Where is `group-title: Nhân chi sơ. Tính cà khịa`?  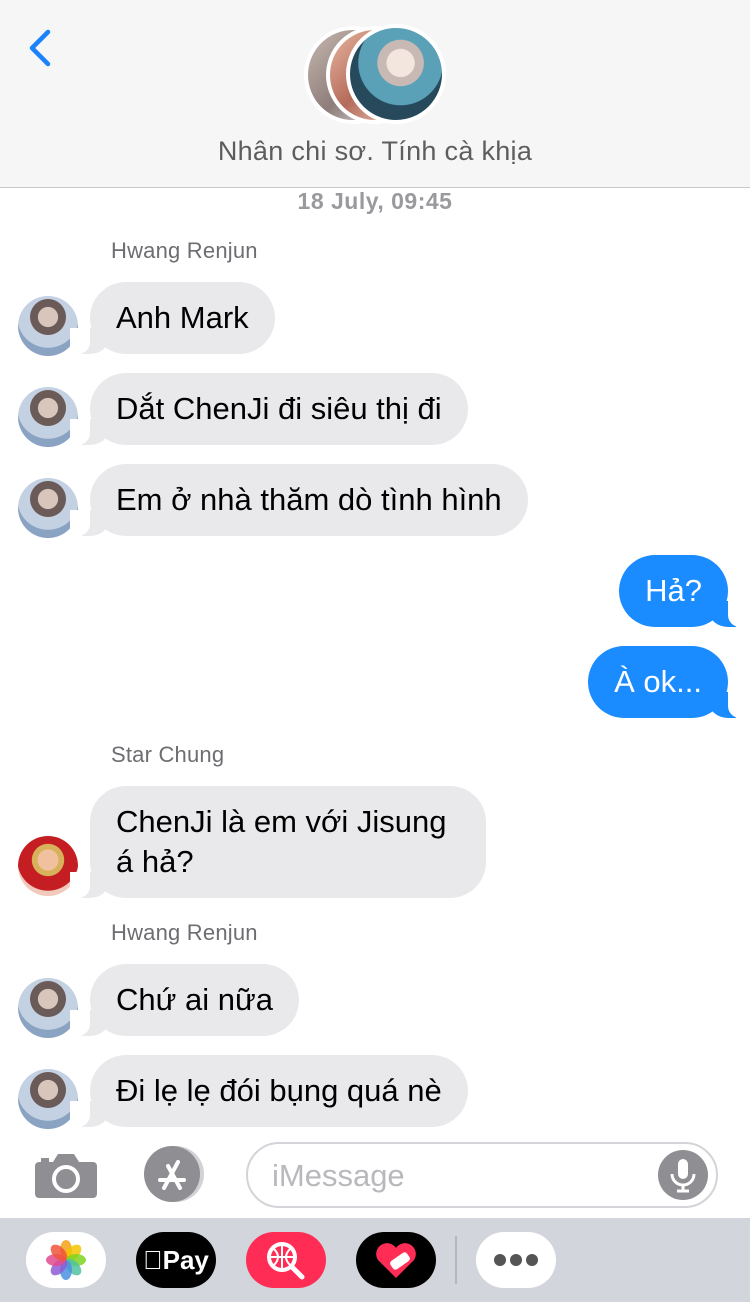 group-title: Nhân chi sơ. Tính cà khịa is located at coordinates (375, 151).